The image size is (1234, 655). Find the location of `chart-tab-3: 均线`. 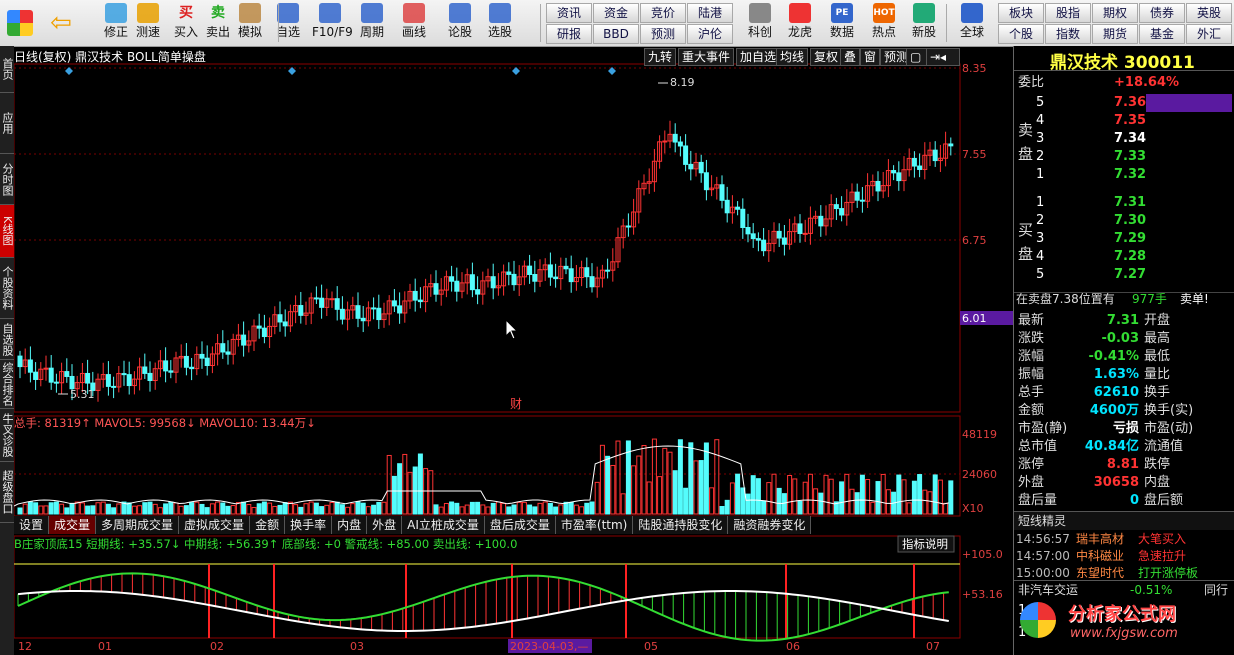

chart-tab-3: 均线 is located at coordinates (792, 57).